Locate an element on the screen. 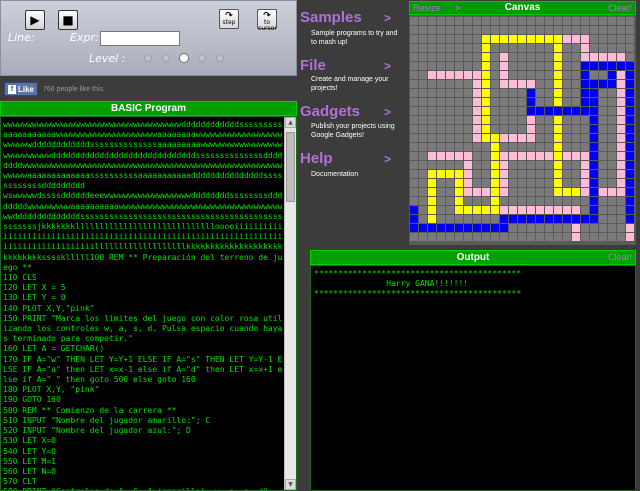 Image resolution: width=640 pixels, height=491 pixels. menu-file-title: File is located at coordinates (313, 65).